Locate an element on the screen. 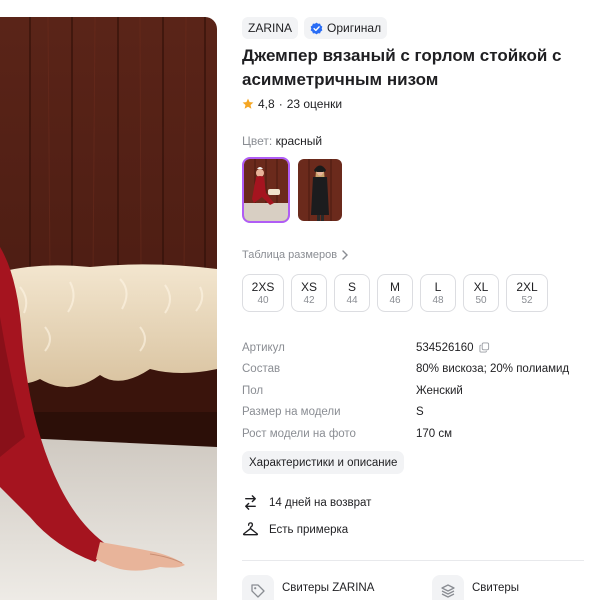  characteristics-button: Характеристики и описание is located at coordinates (323, 462).